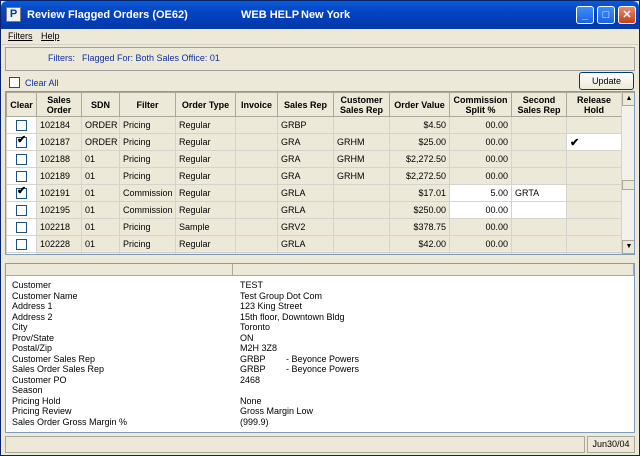  Describe the element at coordinates (45, 295) in the screenshot. I see `detail-label: Customer Name` at that location.